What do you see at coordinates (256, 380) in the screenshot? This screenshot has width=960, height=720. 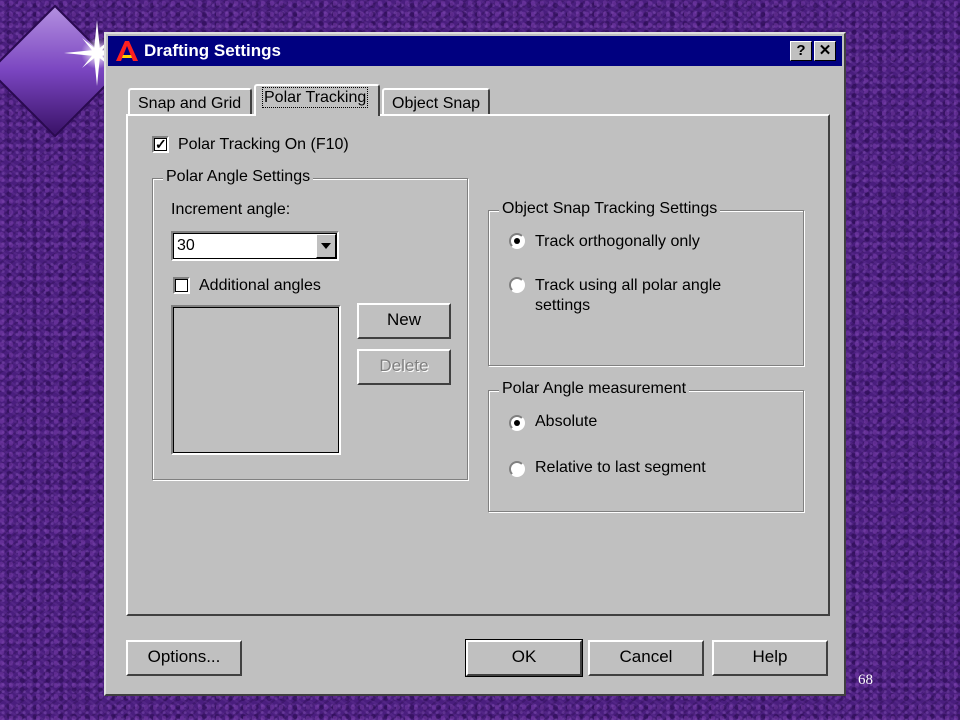 I see `additional-angles-list` at bounding box center [256, 380].